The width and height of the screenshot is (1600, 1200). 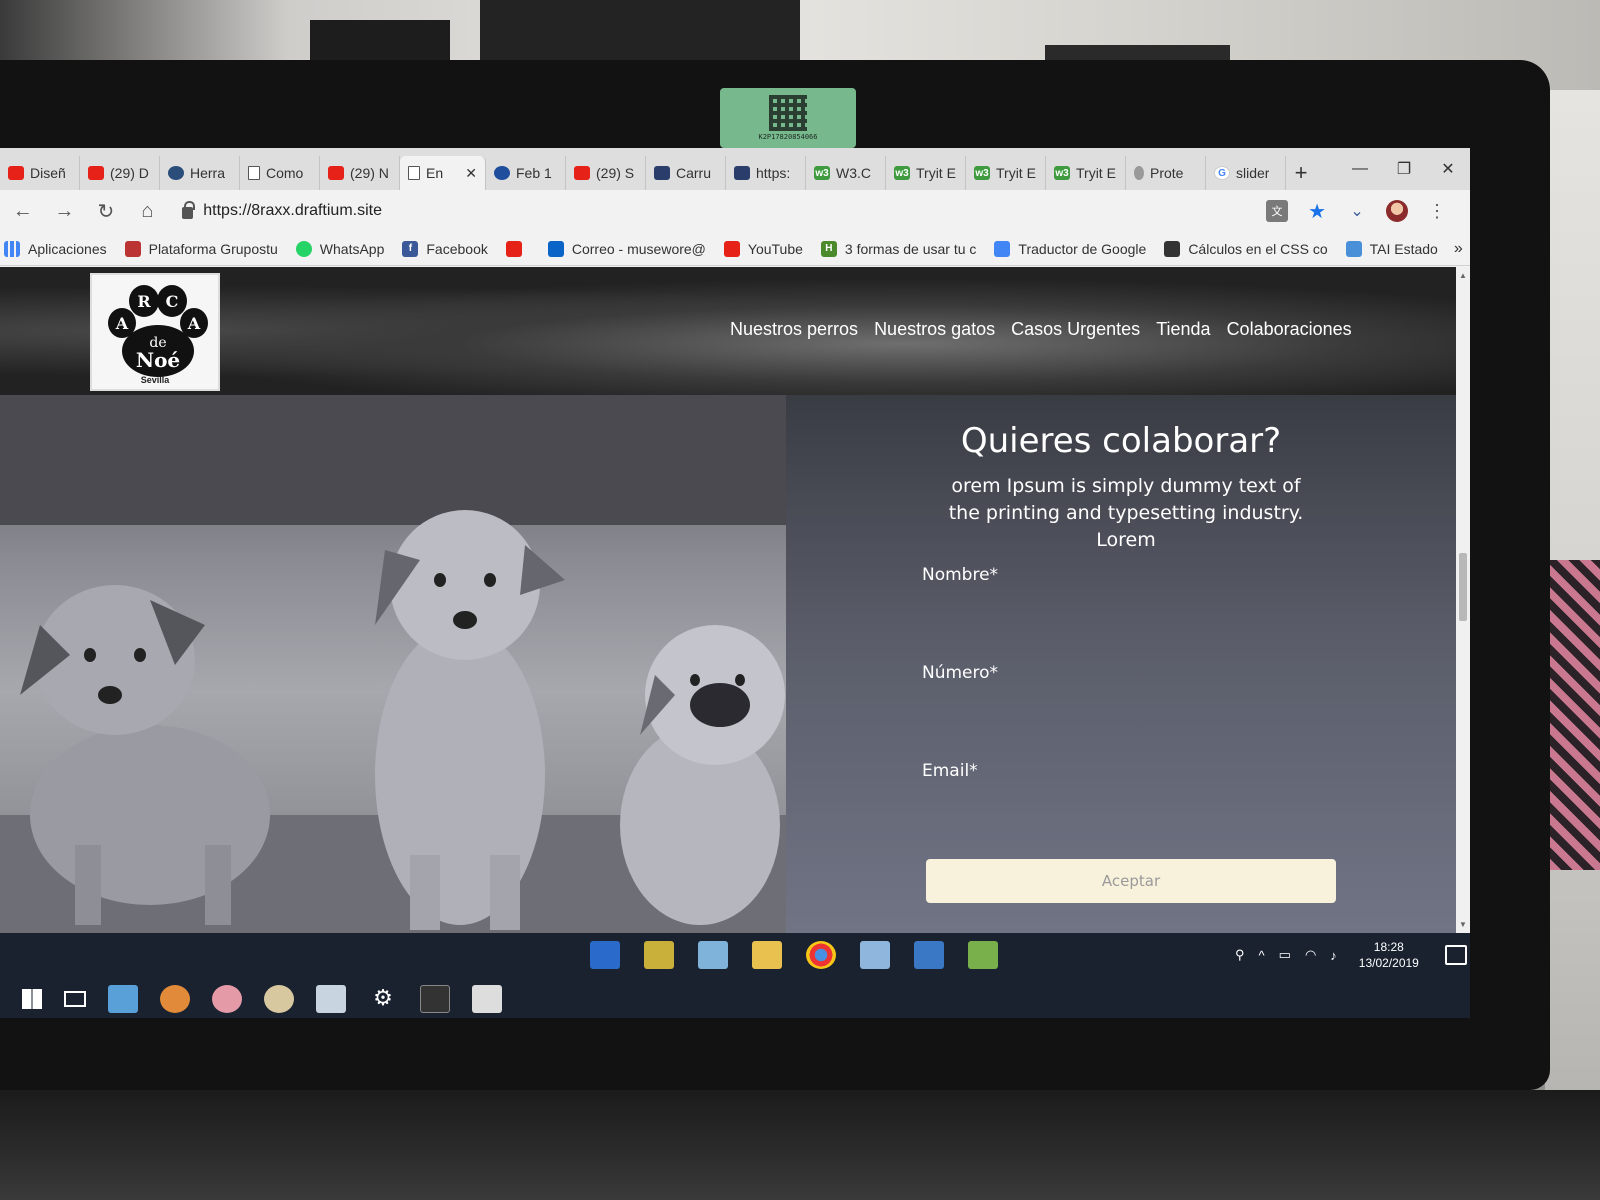 I want to click on address-bar: https://8raxx.draftium.site, so click(x=715, y=211).